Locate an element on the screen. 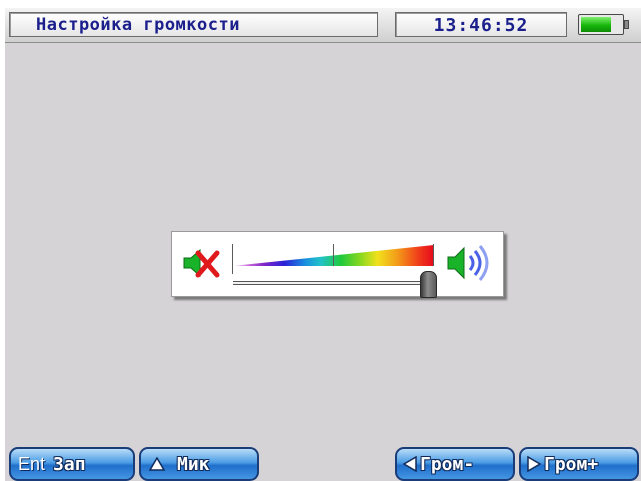 This screenshot has width=641, height=481. page-title: Настройка громкости is located at coordinates (138, 25).